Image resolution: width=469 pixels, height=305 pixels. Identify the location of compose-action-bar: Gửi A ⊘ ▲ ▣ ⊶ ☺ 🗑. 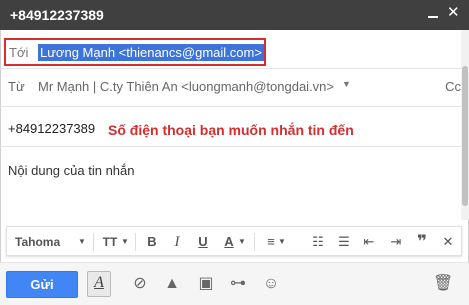
(234, 283).